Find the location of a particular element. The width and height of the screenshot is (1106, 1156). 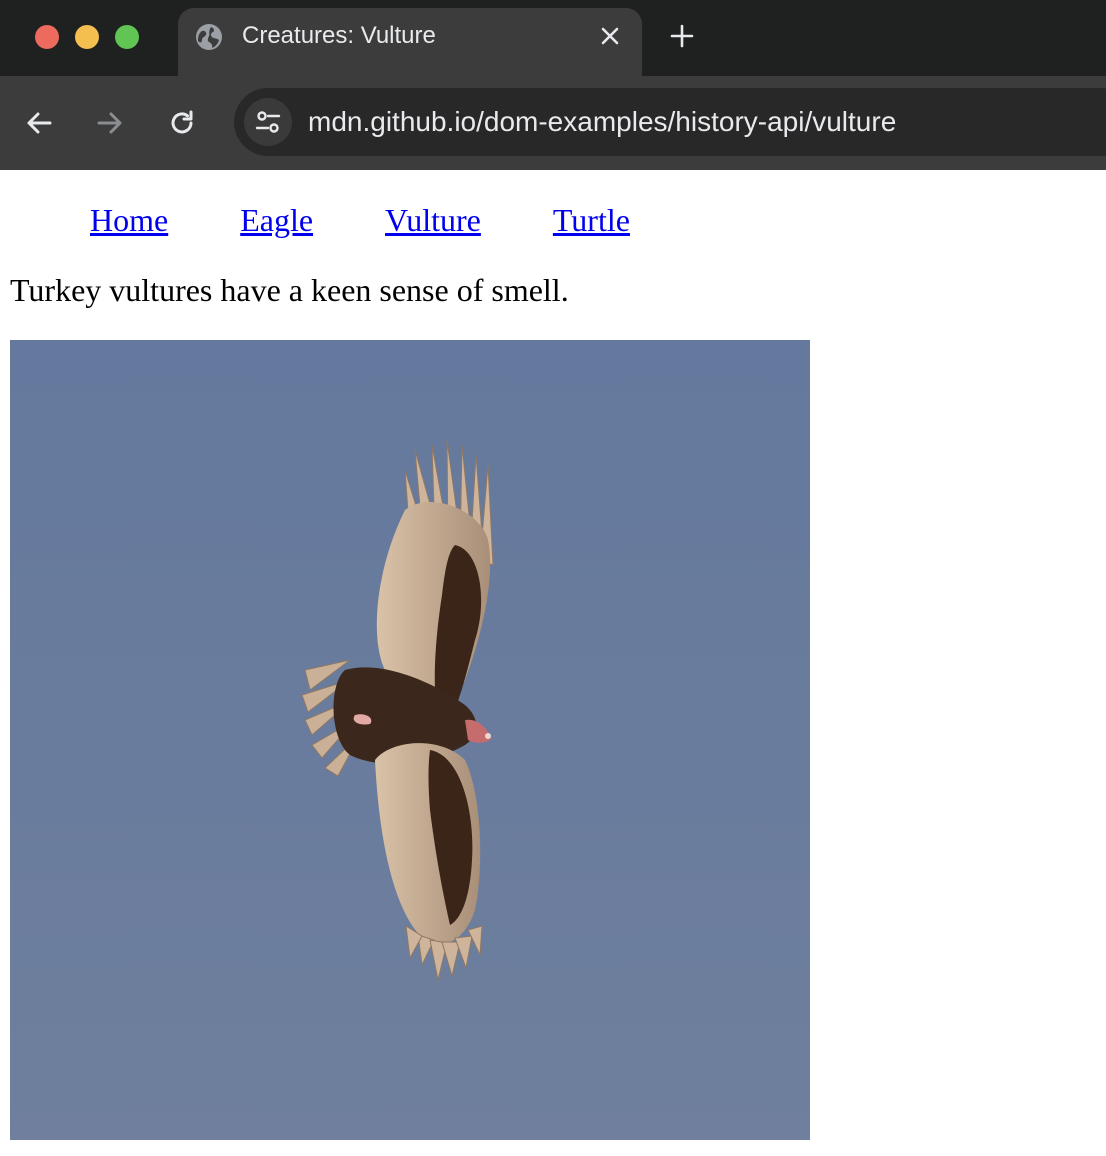

creature-nav: Home Eagle Vulture Turtle is located at coordinates (396, 220).